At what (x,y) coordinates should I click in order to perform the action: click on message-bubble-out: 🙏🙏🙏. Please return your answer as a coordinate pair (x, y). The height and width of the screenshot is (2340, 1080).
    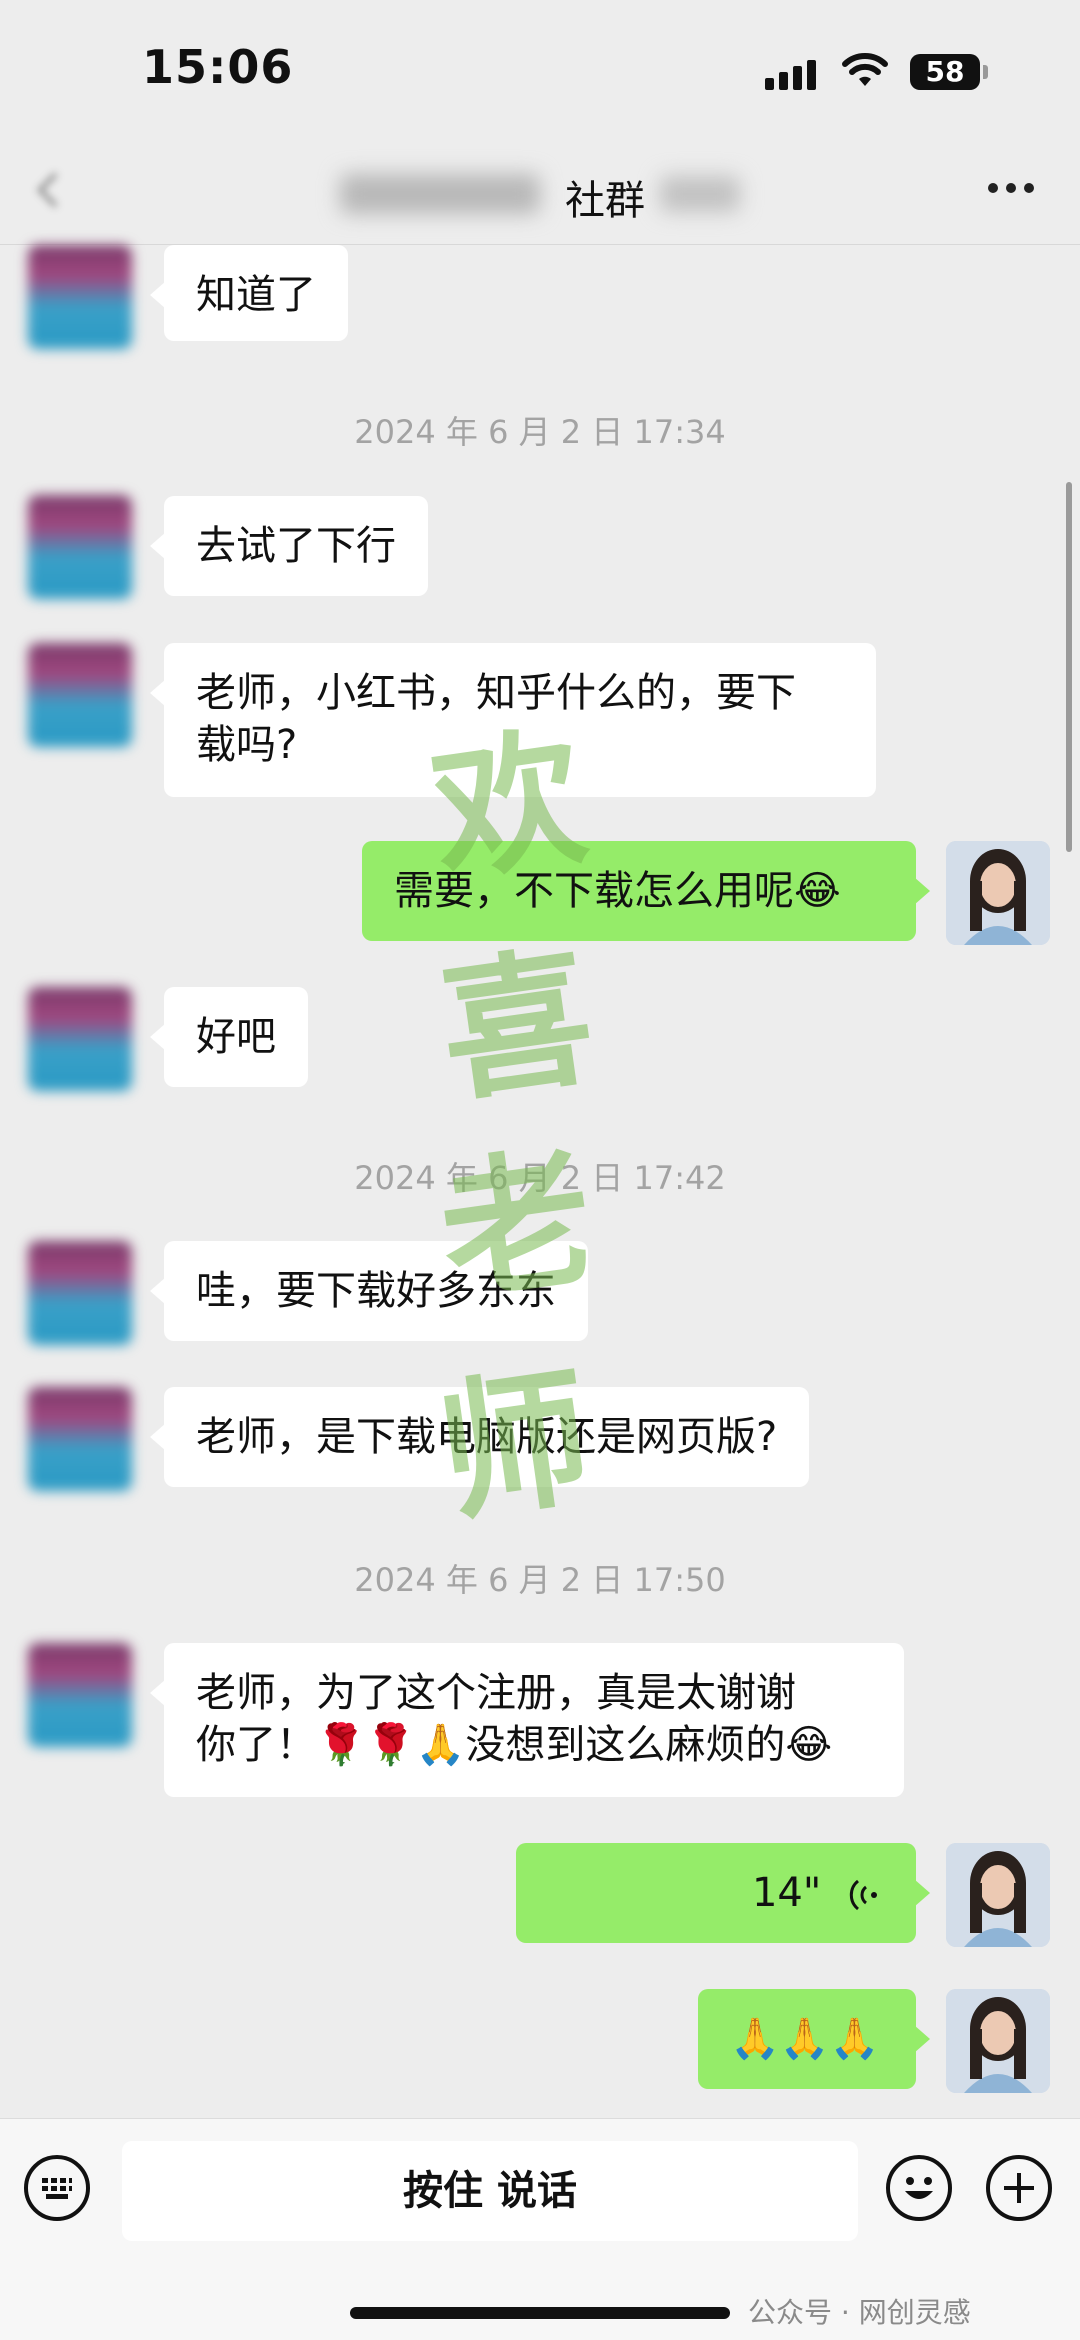
    Looking at the image, I should click on (814, 2039).